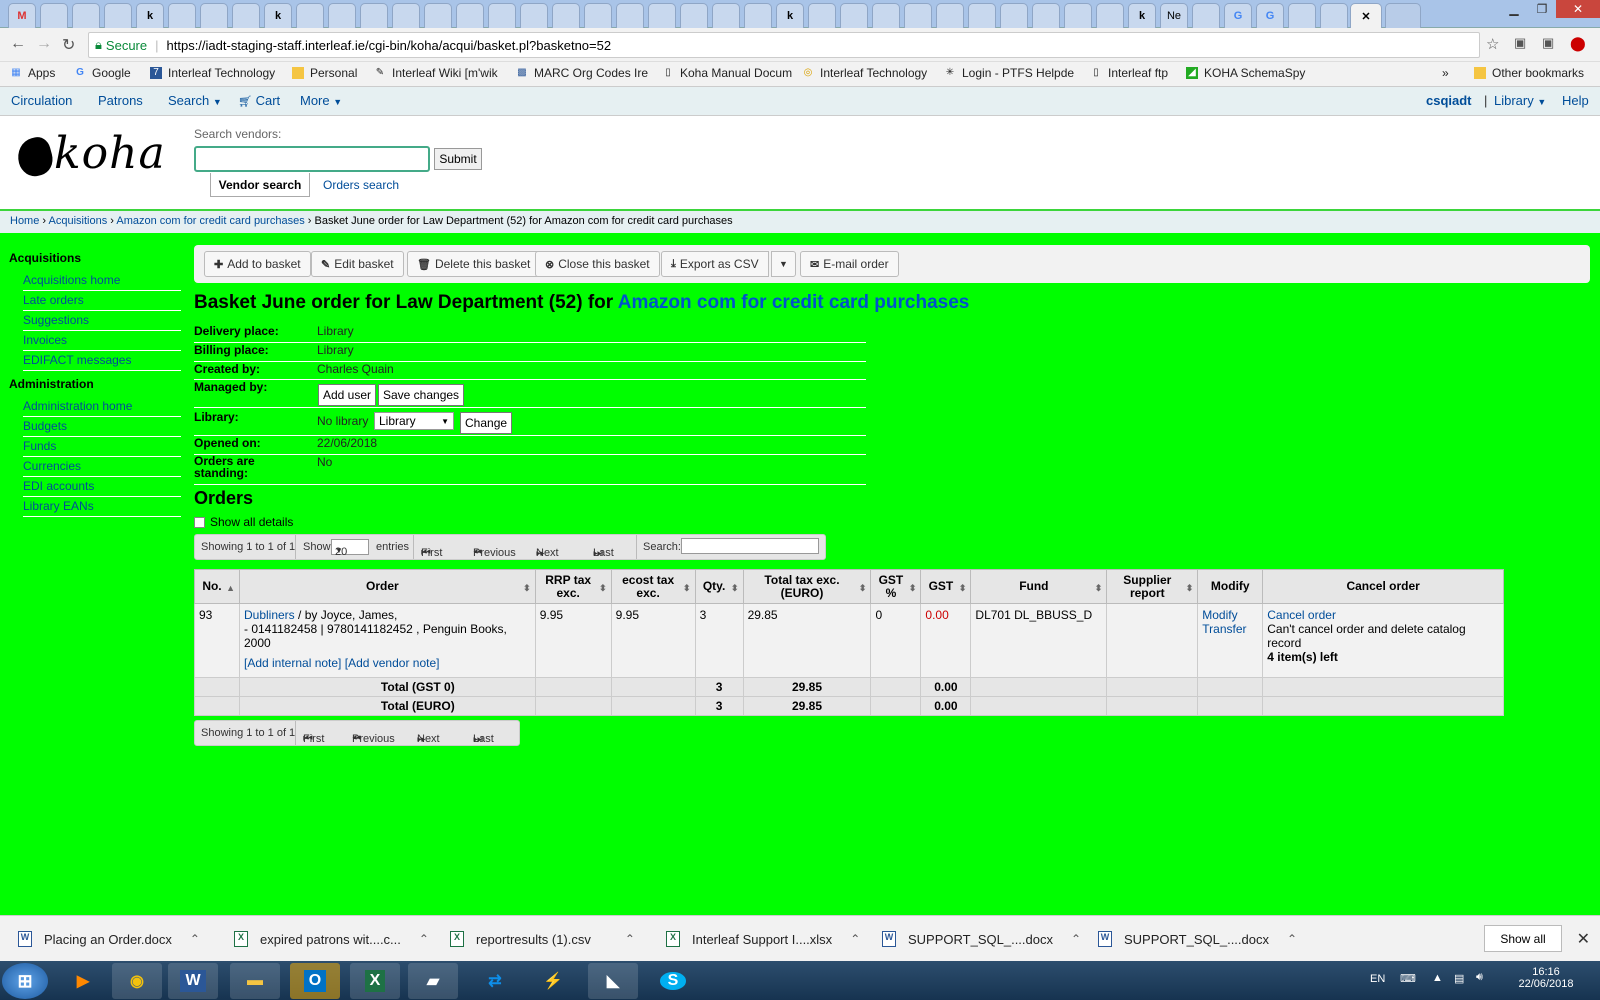 The image size is (1600, 1000). I want to click on bookmark: ✎ Interleaf Wiki [m'wik, so click(436, 73).